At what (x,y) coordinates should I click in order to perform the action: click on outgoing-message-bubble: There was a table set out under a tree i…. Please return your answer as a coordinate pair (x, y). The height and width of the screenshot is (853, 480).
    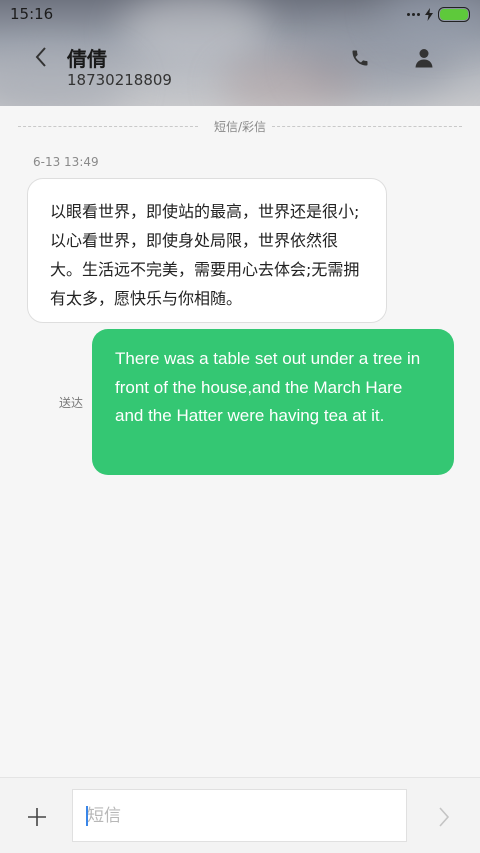
    Looking at the image, I should click on (273, 402).